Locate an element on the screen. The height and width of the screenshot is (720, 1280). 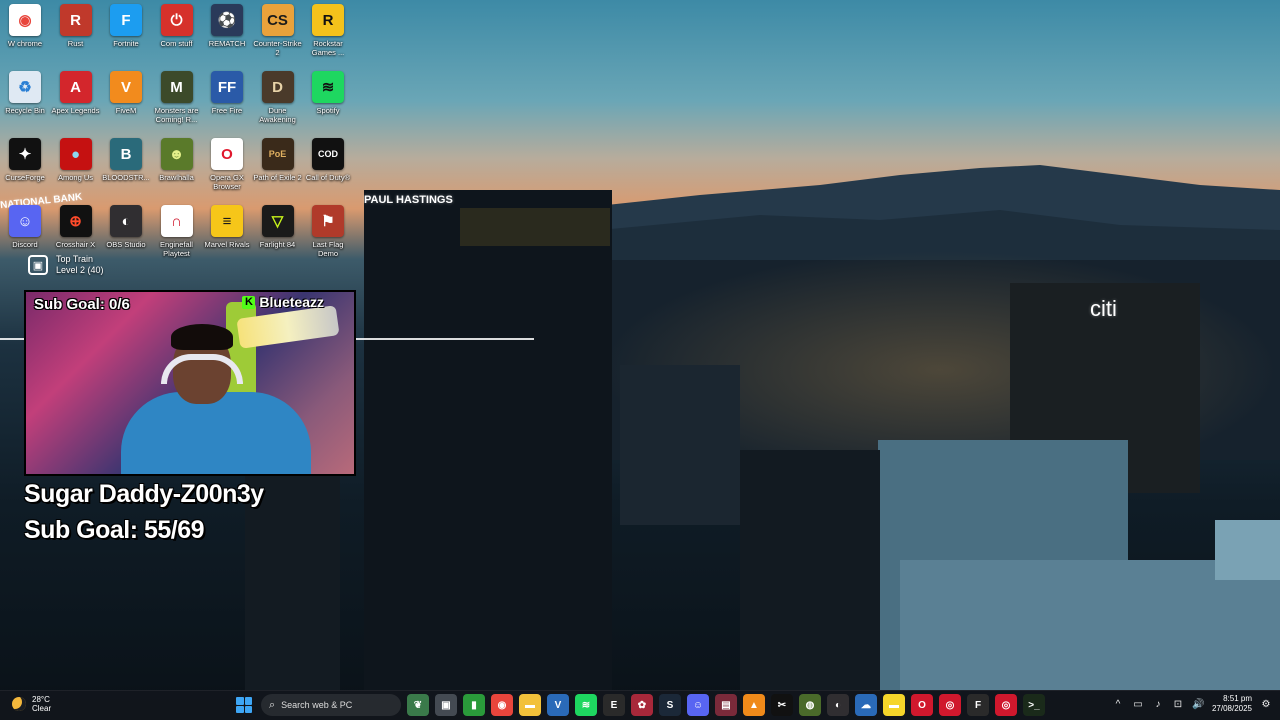
taskbar-terminal-icon: >_ is located at coordinates (1034, 705).